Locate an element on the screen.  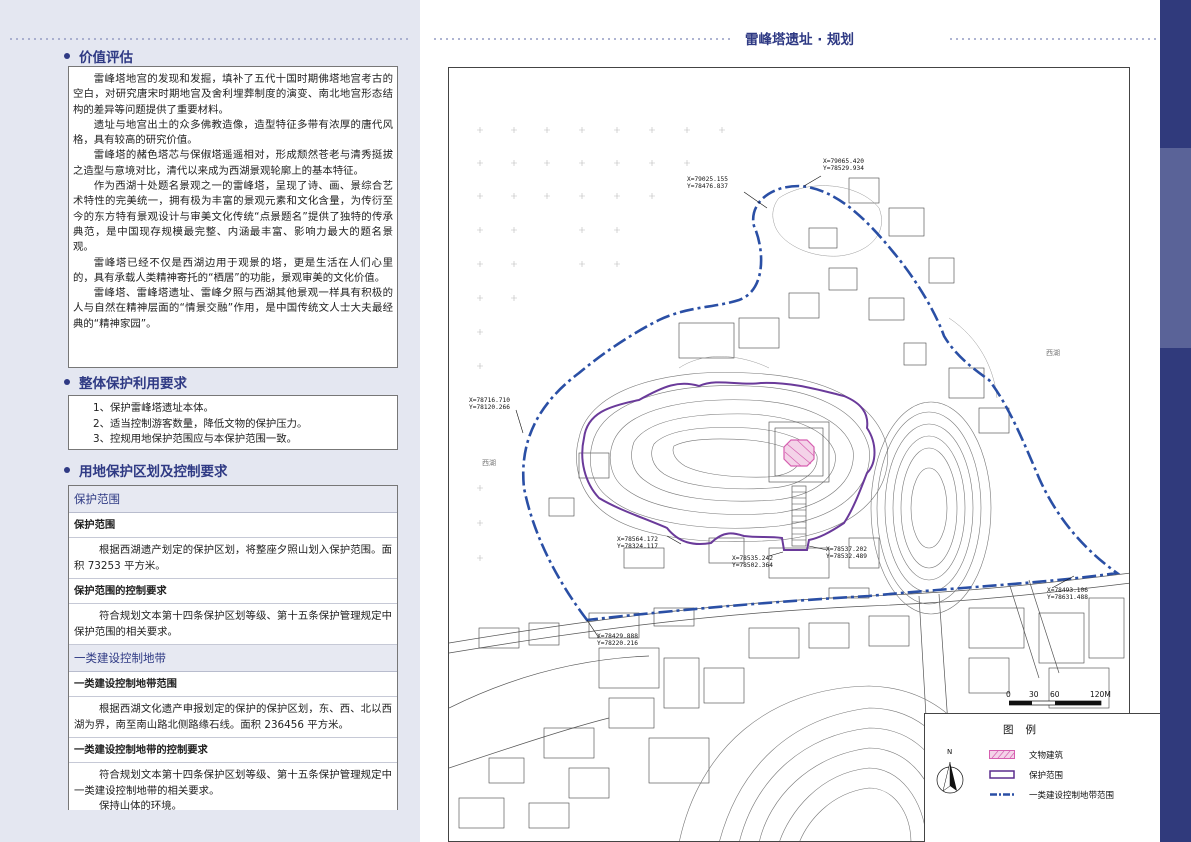
north-arrow-shape is located at coordinates (950, 777).